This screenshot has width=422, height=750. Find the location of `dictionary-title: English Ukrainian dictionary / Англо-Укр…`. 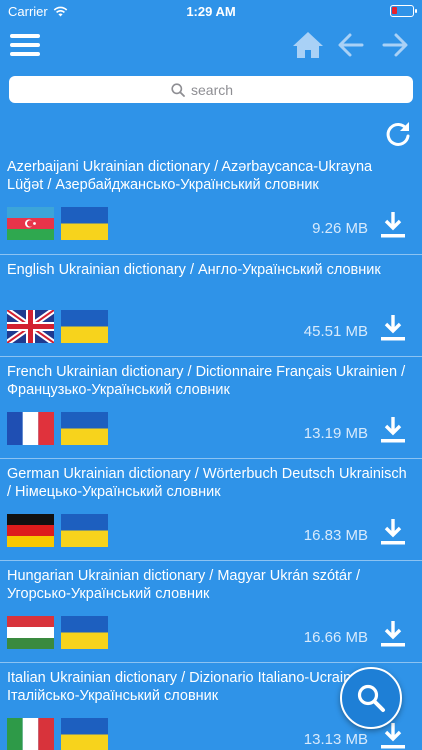

dictionary-title: English Ukrainian dictionary / Англо-Укр… is located at coordinates (194, 270).